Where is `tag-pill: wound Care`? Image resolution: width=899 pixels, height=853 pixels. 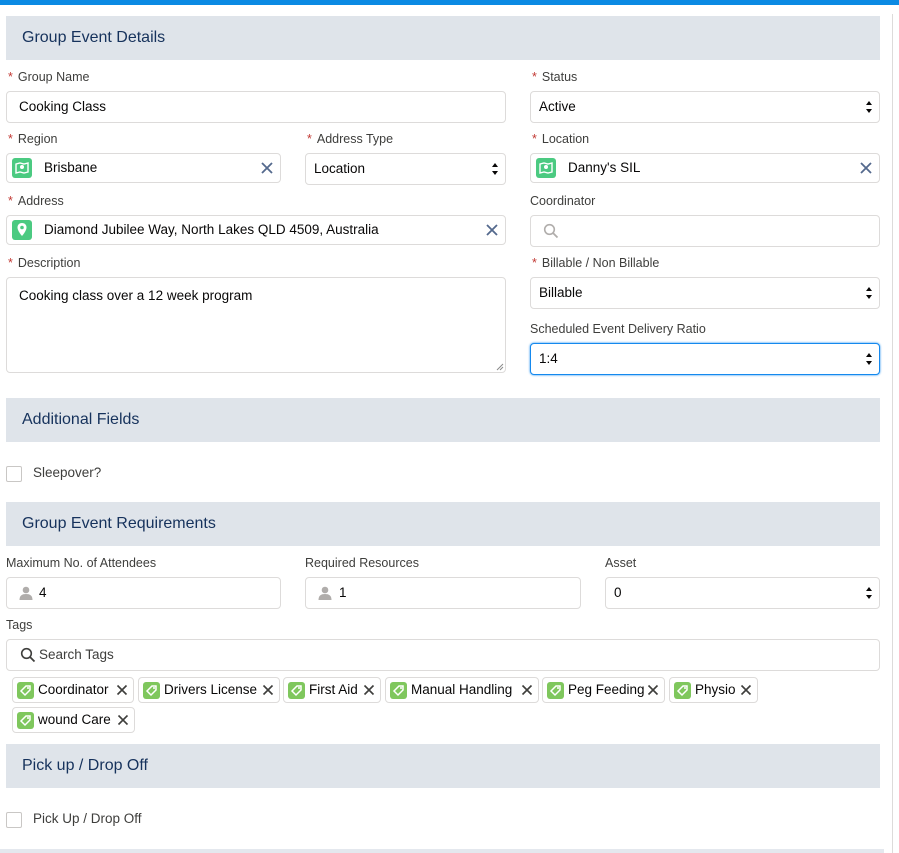
tag-pill: wound Care is located at coordinates (73, 720).